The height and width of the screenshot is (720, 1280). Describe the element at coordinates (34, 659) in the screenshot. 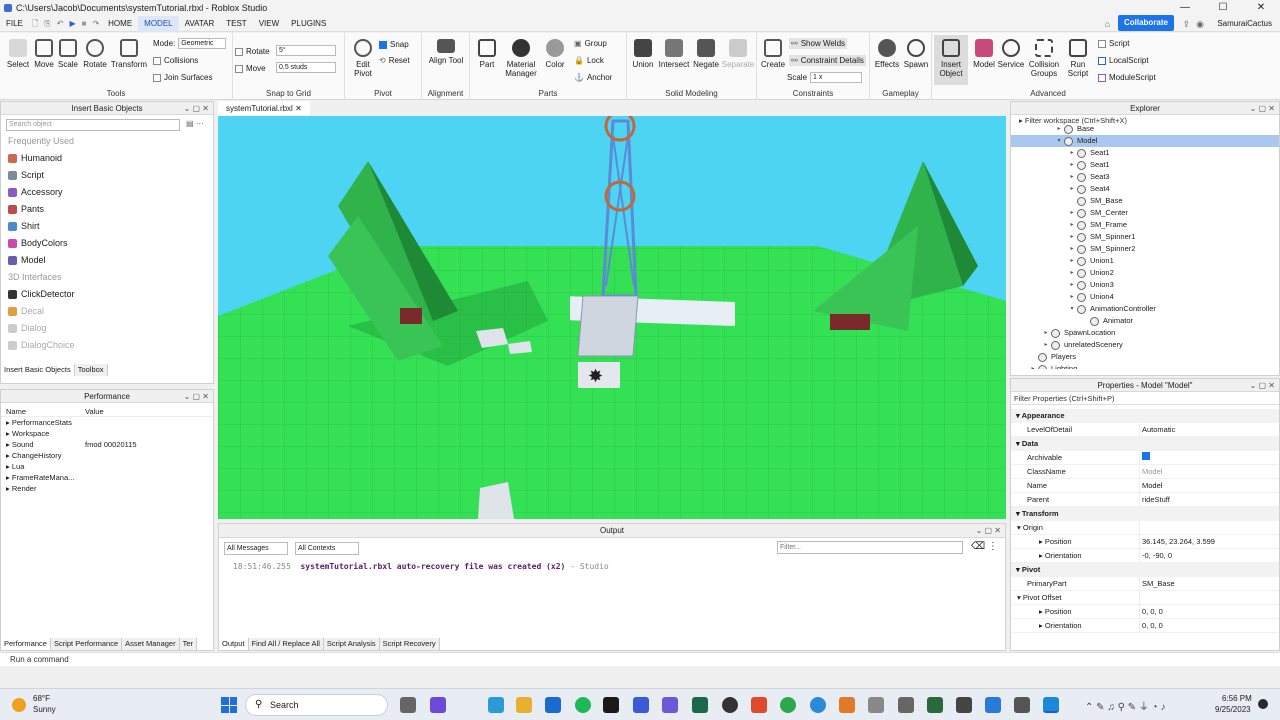

I see `command-input: Run a command` at that location.